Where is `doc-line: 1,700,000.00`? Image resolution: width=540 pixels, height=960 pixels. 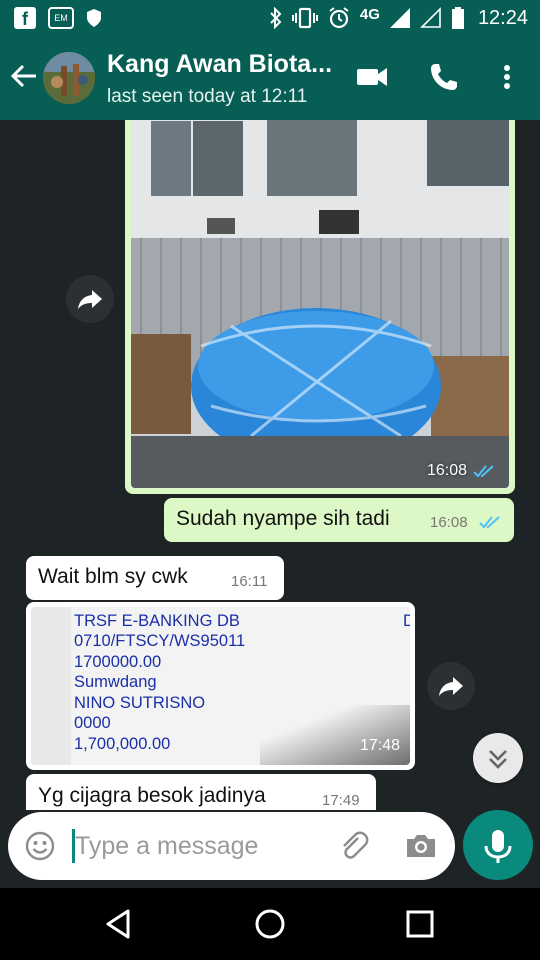 doc-line: 1,700,000.00 is located at coordinates (122, 744).